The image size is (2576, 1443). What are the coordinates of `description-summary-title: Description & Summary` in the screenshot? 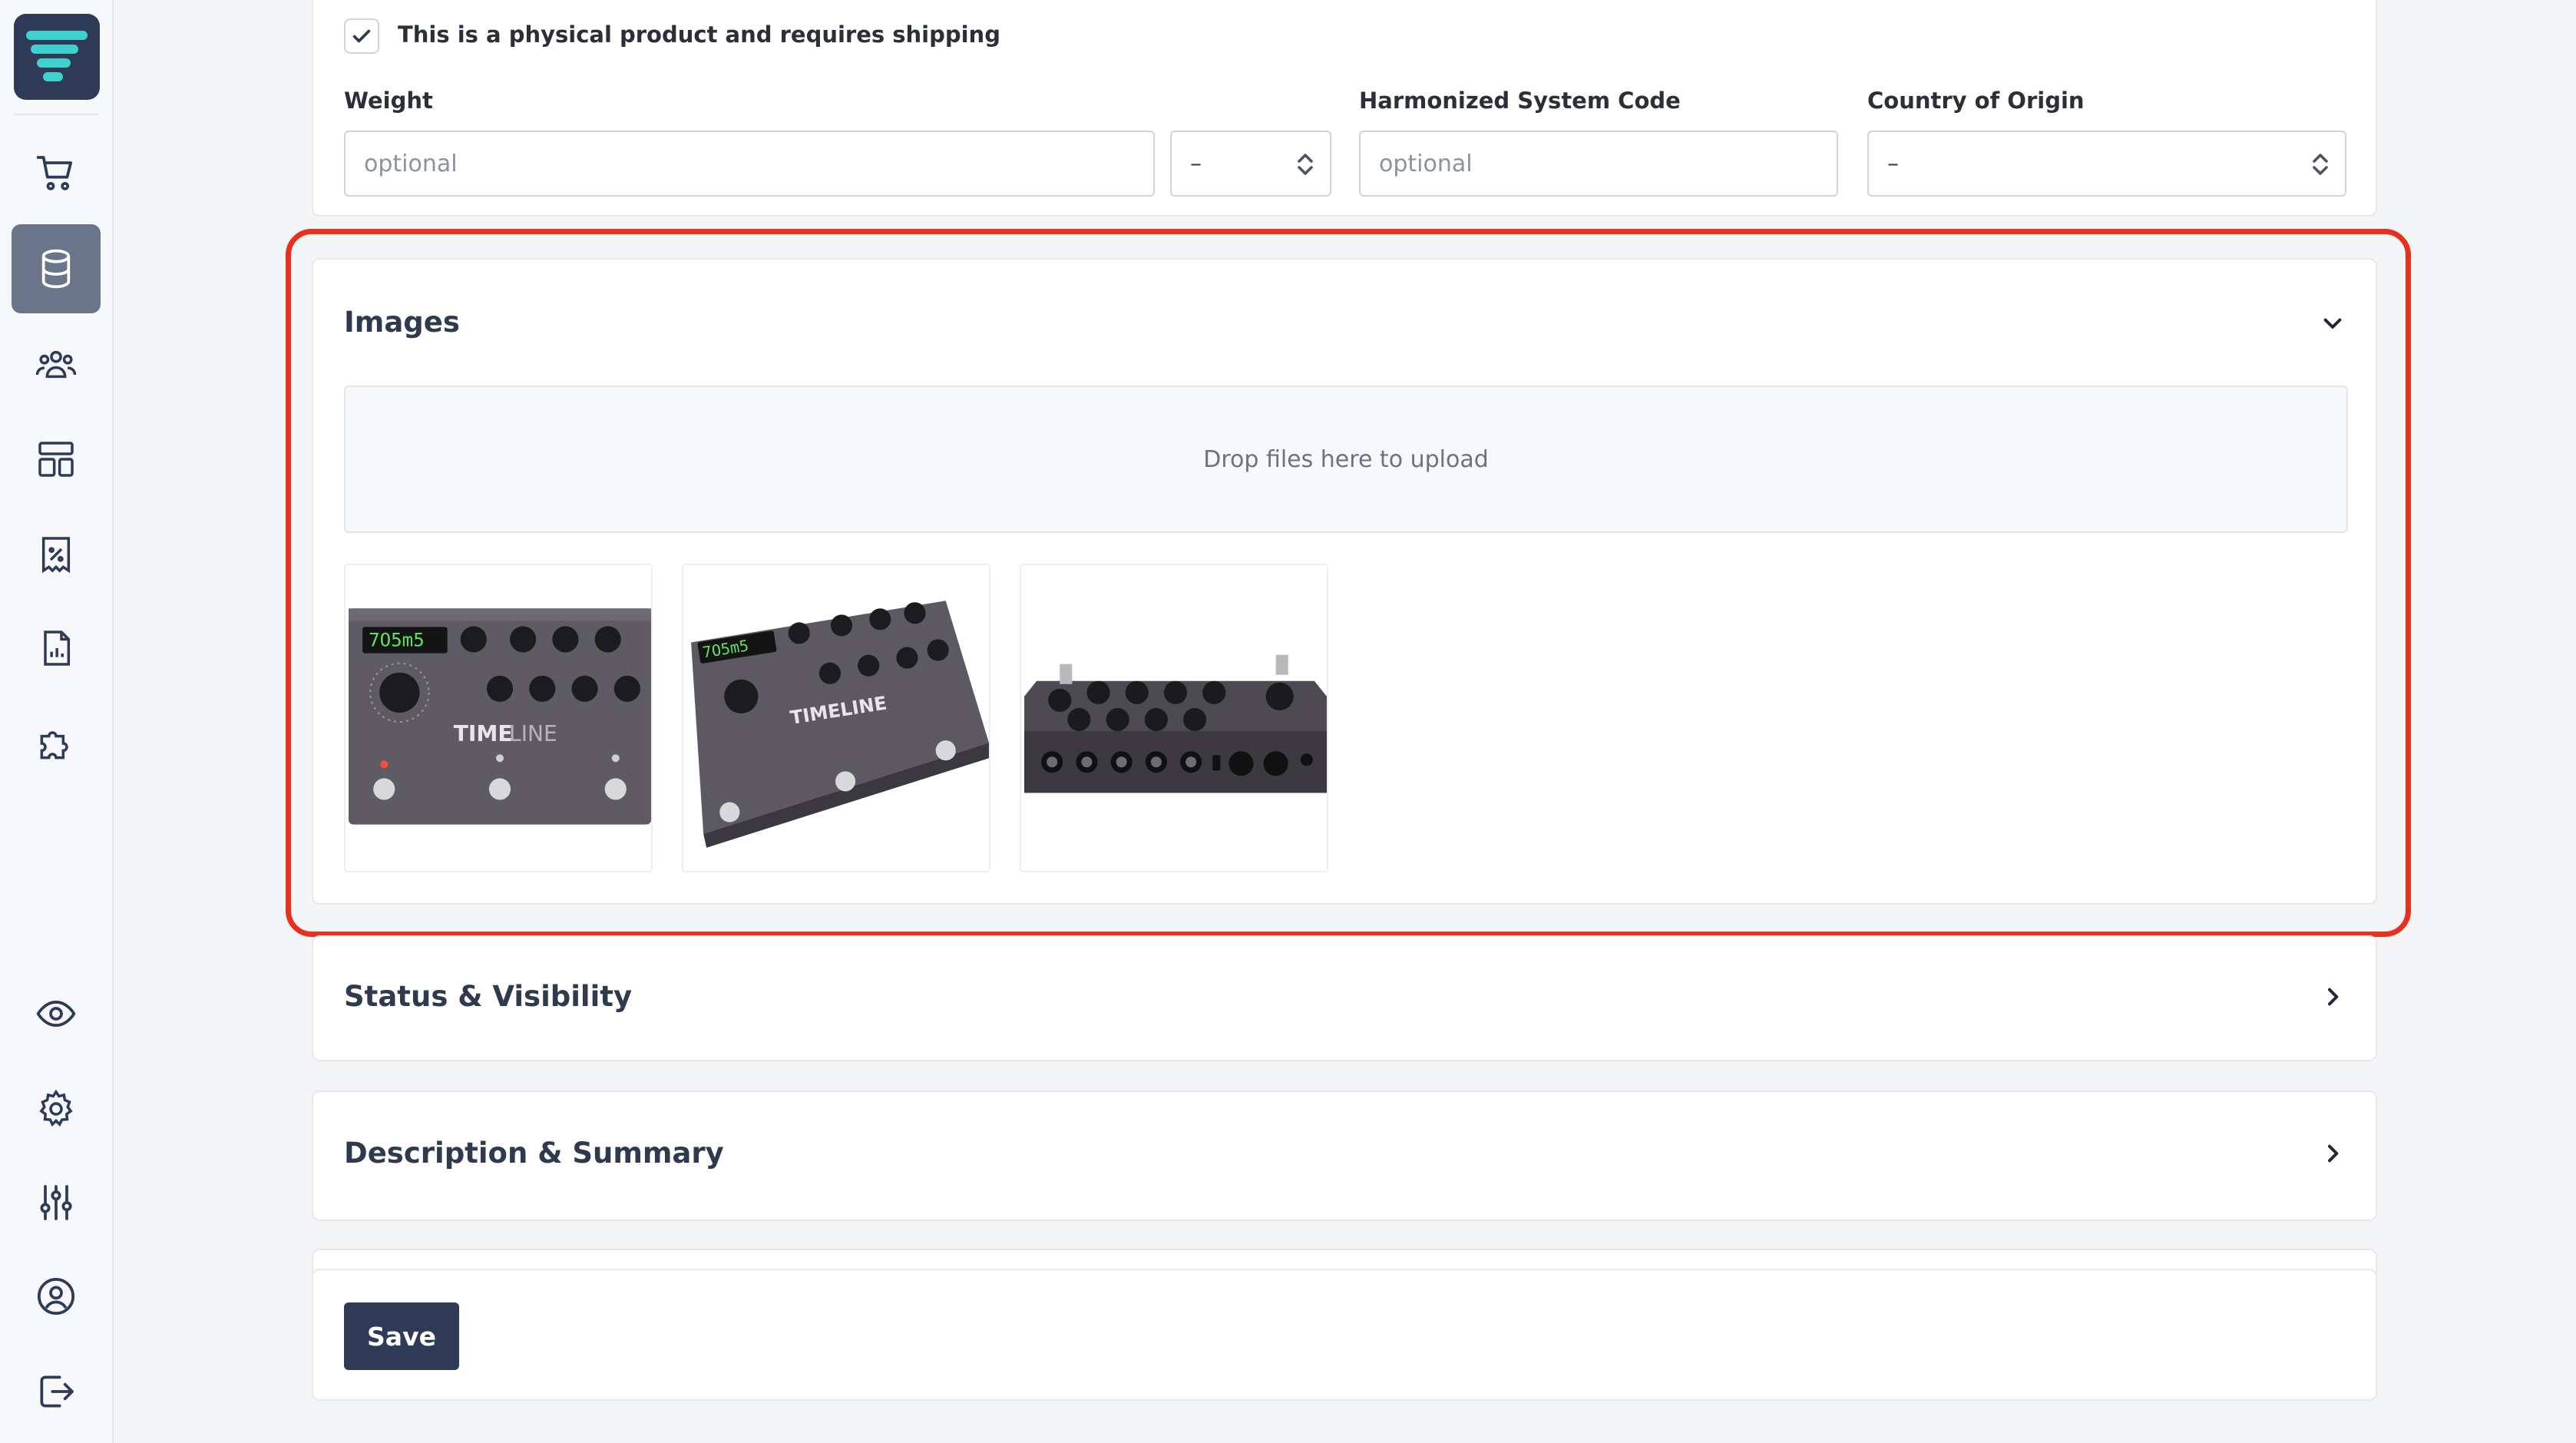 It's located at (534, 1153).